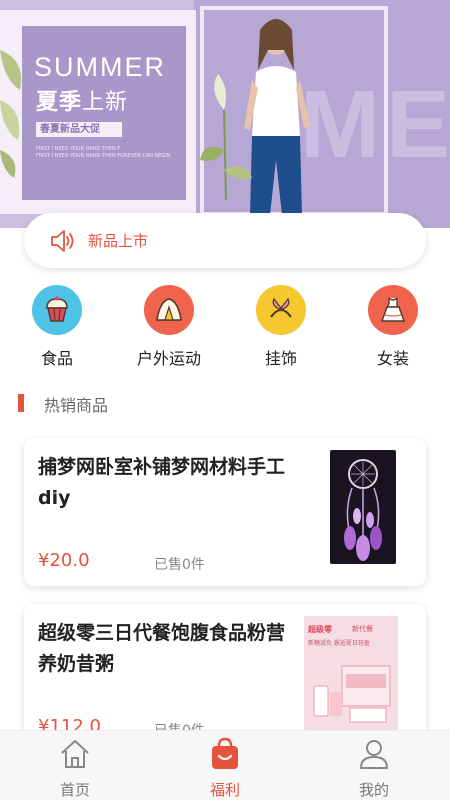 Image resolution: width=450 pixels, height=800 pixels. What do you see at coordinates (11, 114) in the screenshot?
I see `banner-leaf-left` at bounding box center [11, 114].